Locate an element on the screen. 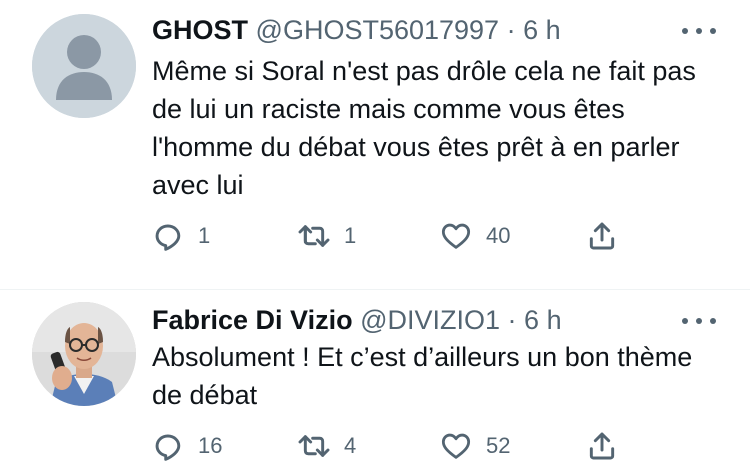  author-handle: @DIVIZIO1 is located at coordinates (430, 320).